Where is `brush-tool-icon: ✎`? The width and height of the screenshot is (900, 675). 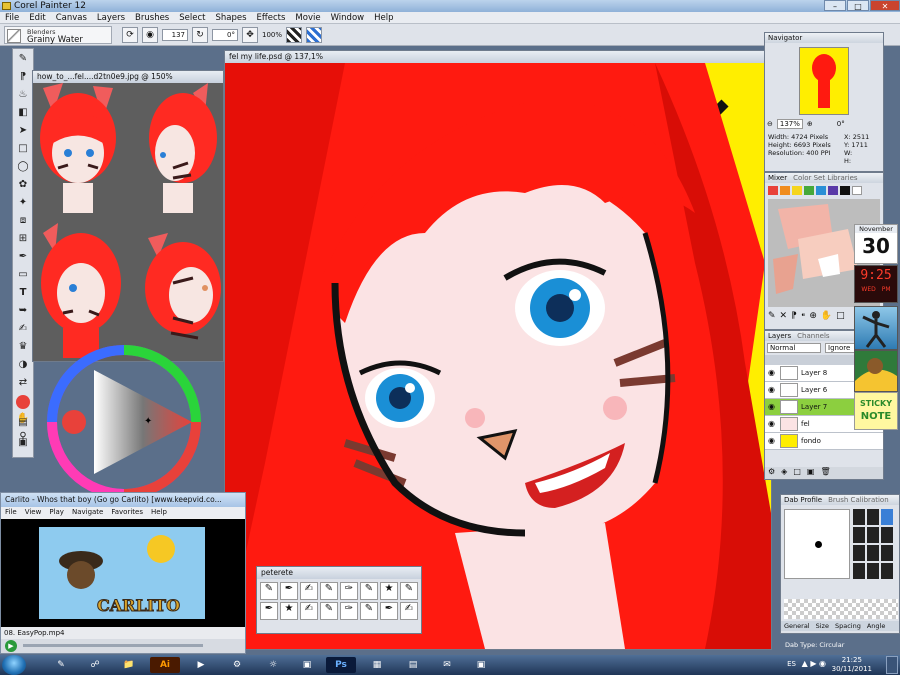
brush-tool-icon: ✎ is located at coordinates (23, 59).